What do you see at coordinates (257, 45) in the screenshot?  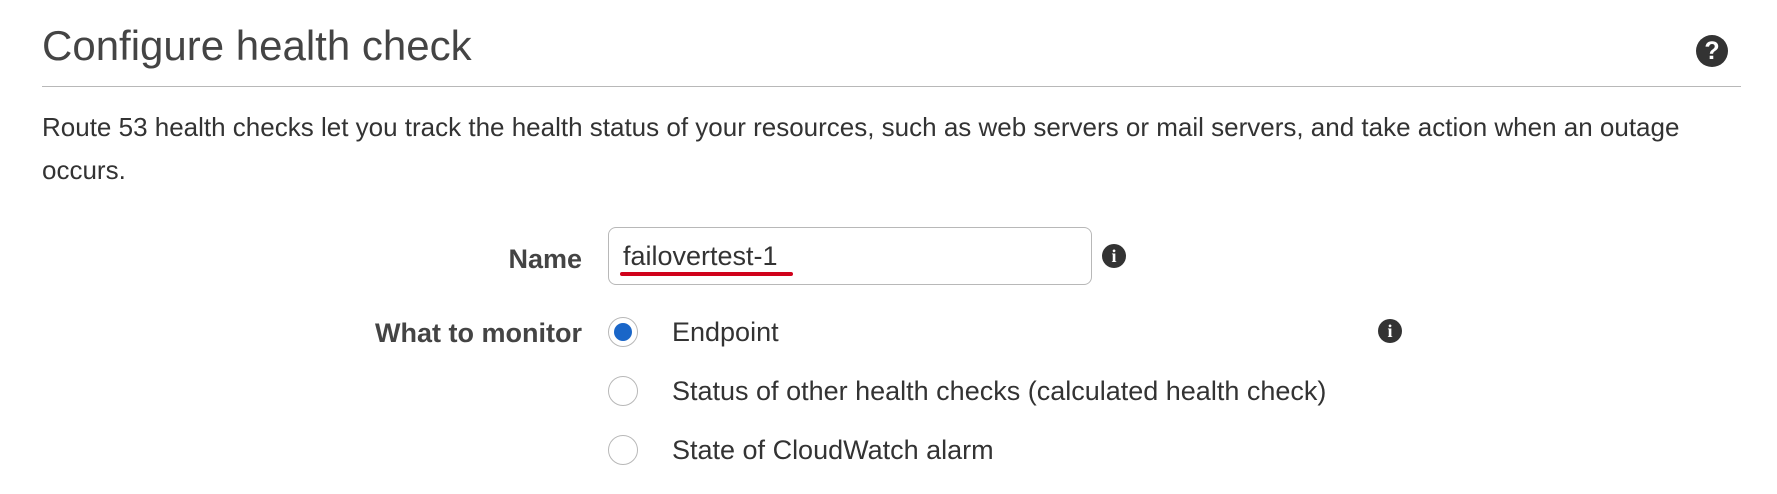 I see `page-title: Configure health check` at bounding box center [257, 45].